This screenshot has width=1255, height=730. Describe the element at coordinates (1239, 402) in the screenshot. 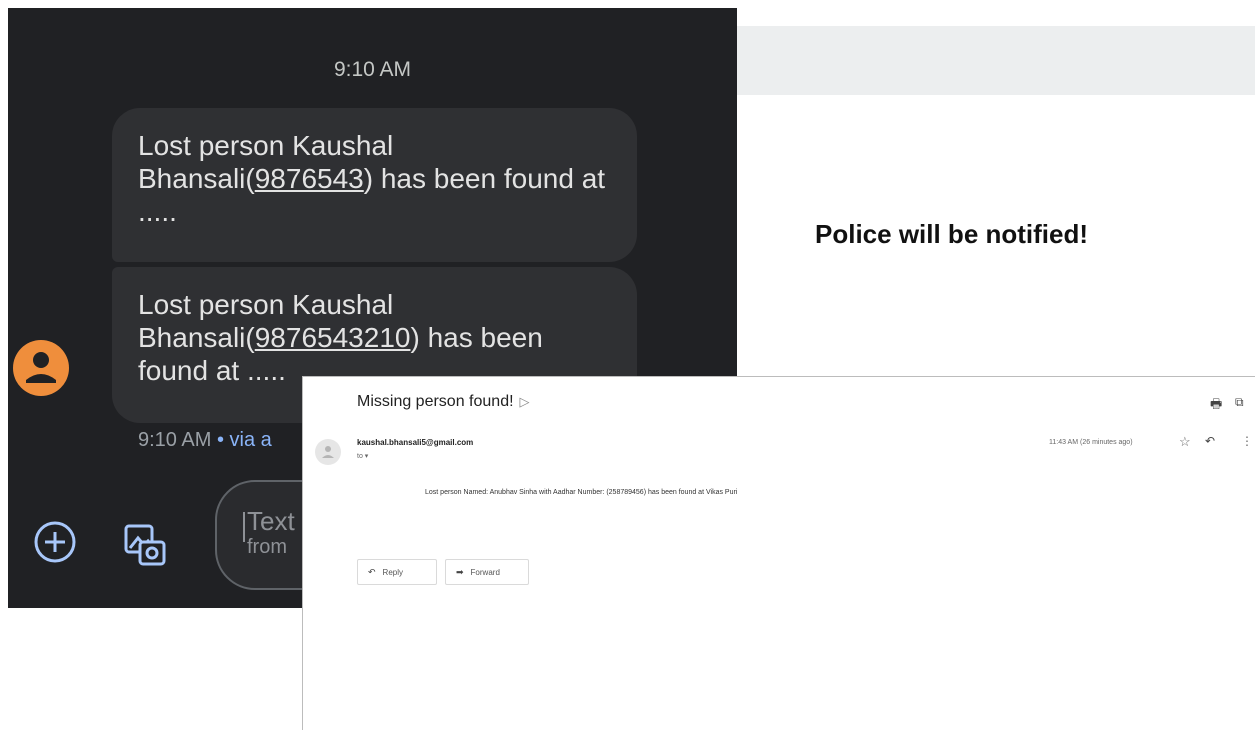

I see `new-window-icon: ⧉` at that location.